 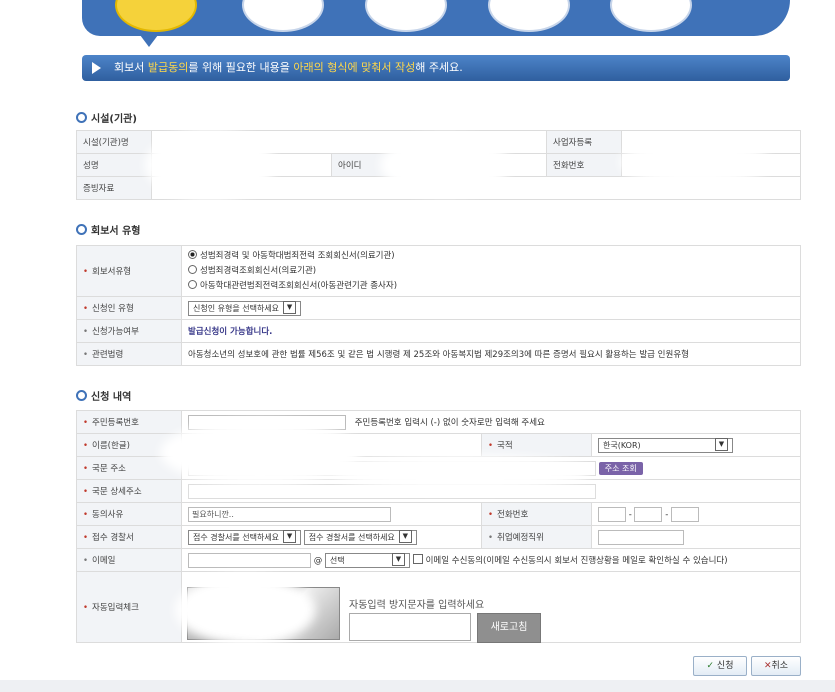 What do you see at coordinates (129, 607) in the screenshot?
I see `captcha-label: • 자동입력체크` at bounding box center [129, 607].